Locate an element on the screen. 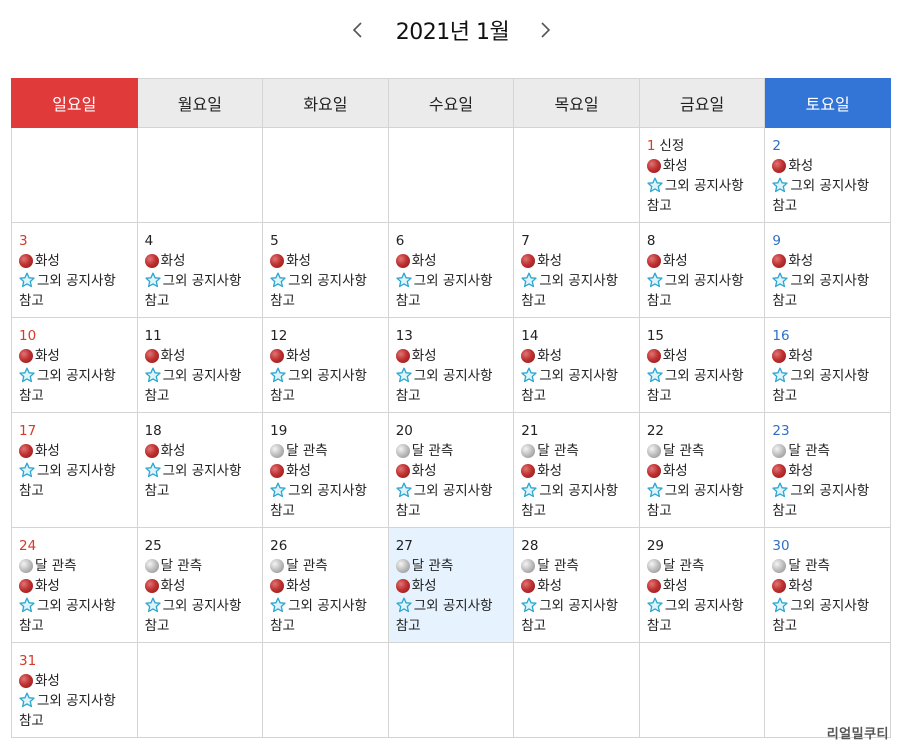  day-cell: 8 화성 그외 공지사항 참고 is located at coordinates (702, 270).